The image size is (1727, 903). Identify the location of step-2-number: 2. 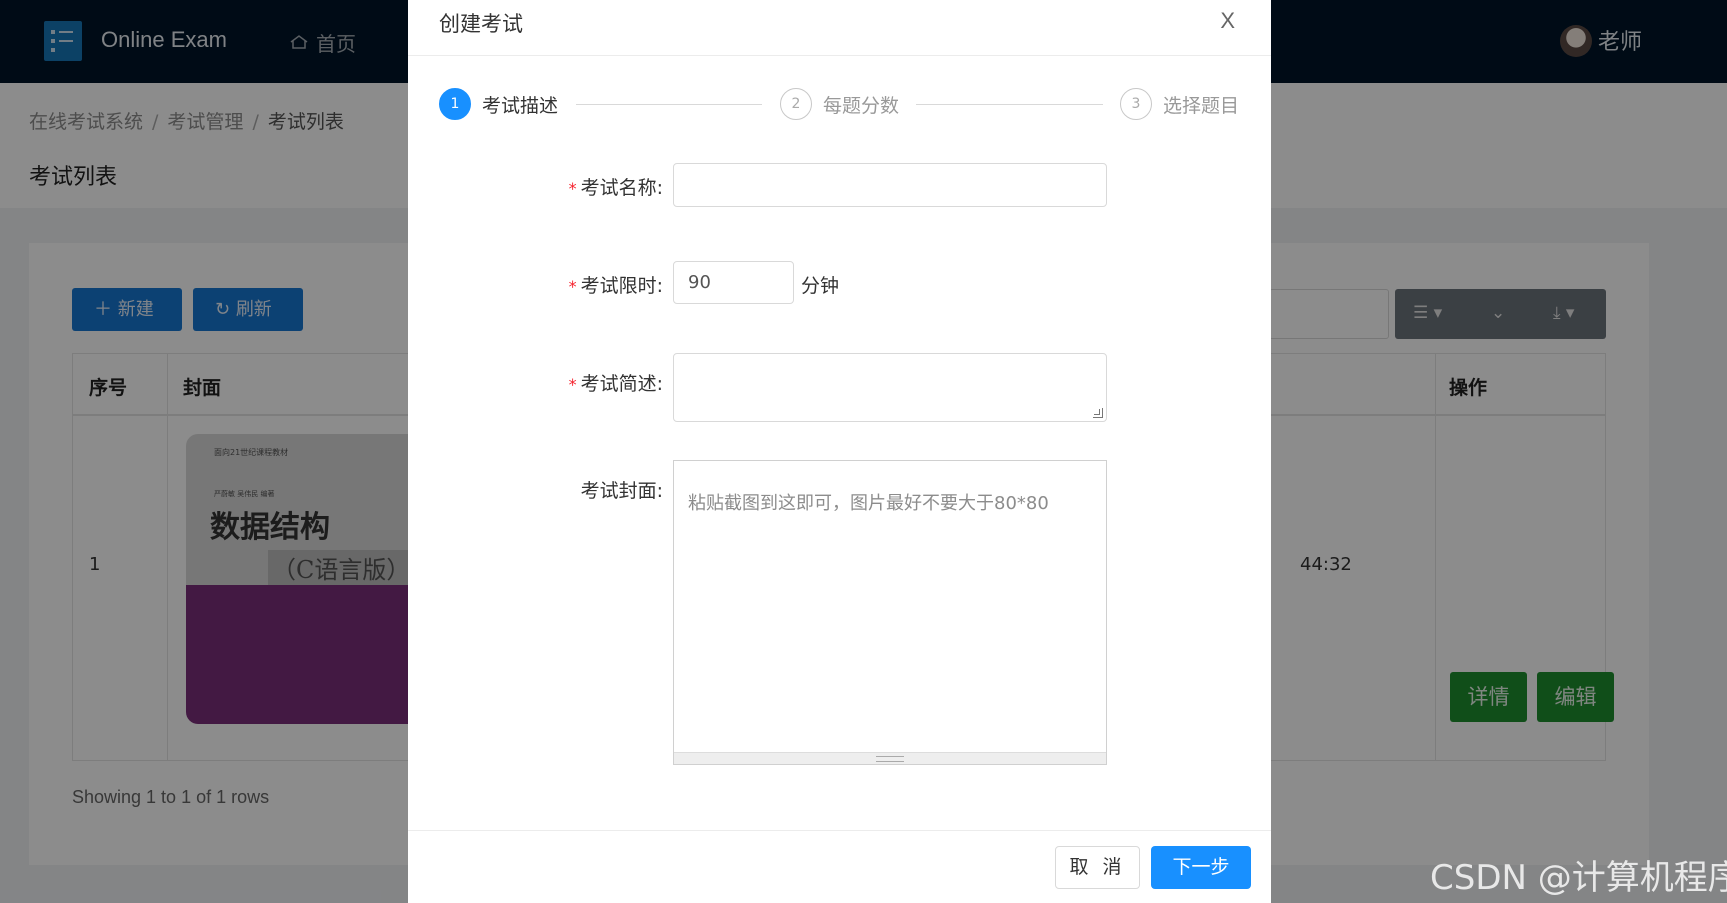
(796, 104).